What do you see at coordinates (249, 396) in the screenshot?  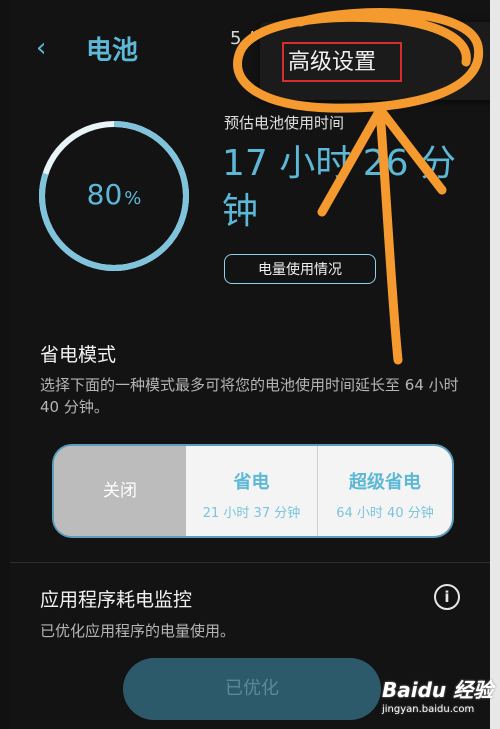 I see `power-saving-description: 选择下面的一种模式最多可将您的电池使用时间延长至 64 小时 40 分钟。` at bounding box center [249, 396].